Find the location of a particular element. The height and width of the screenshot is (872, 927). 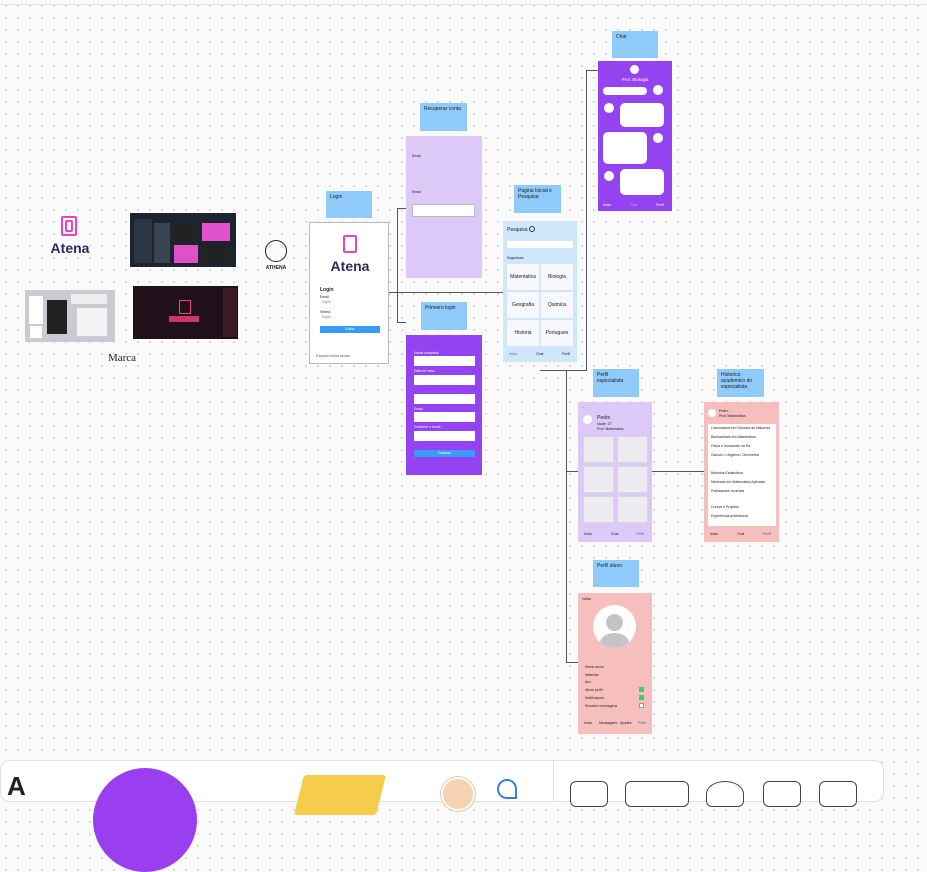

chat-screen: Prof. Biologia Inicio Chat Perfil is located at coordinates (635, 136).